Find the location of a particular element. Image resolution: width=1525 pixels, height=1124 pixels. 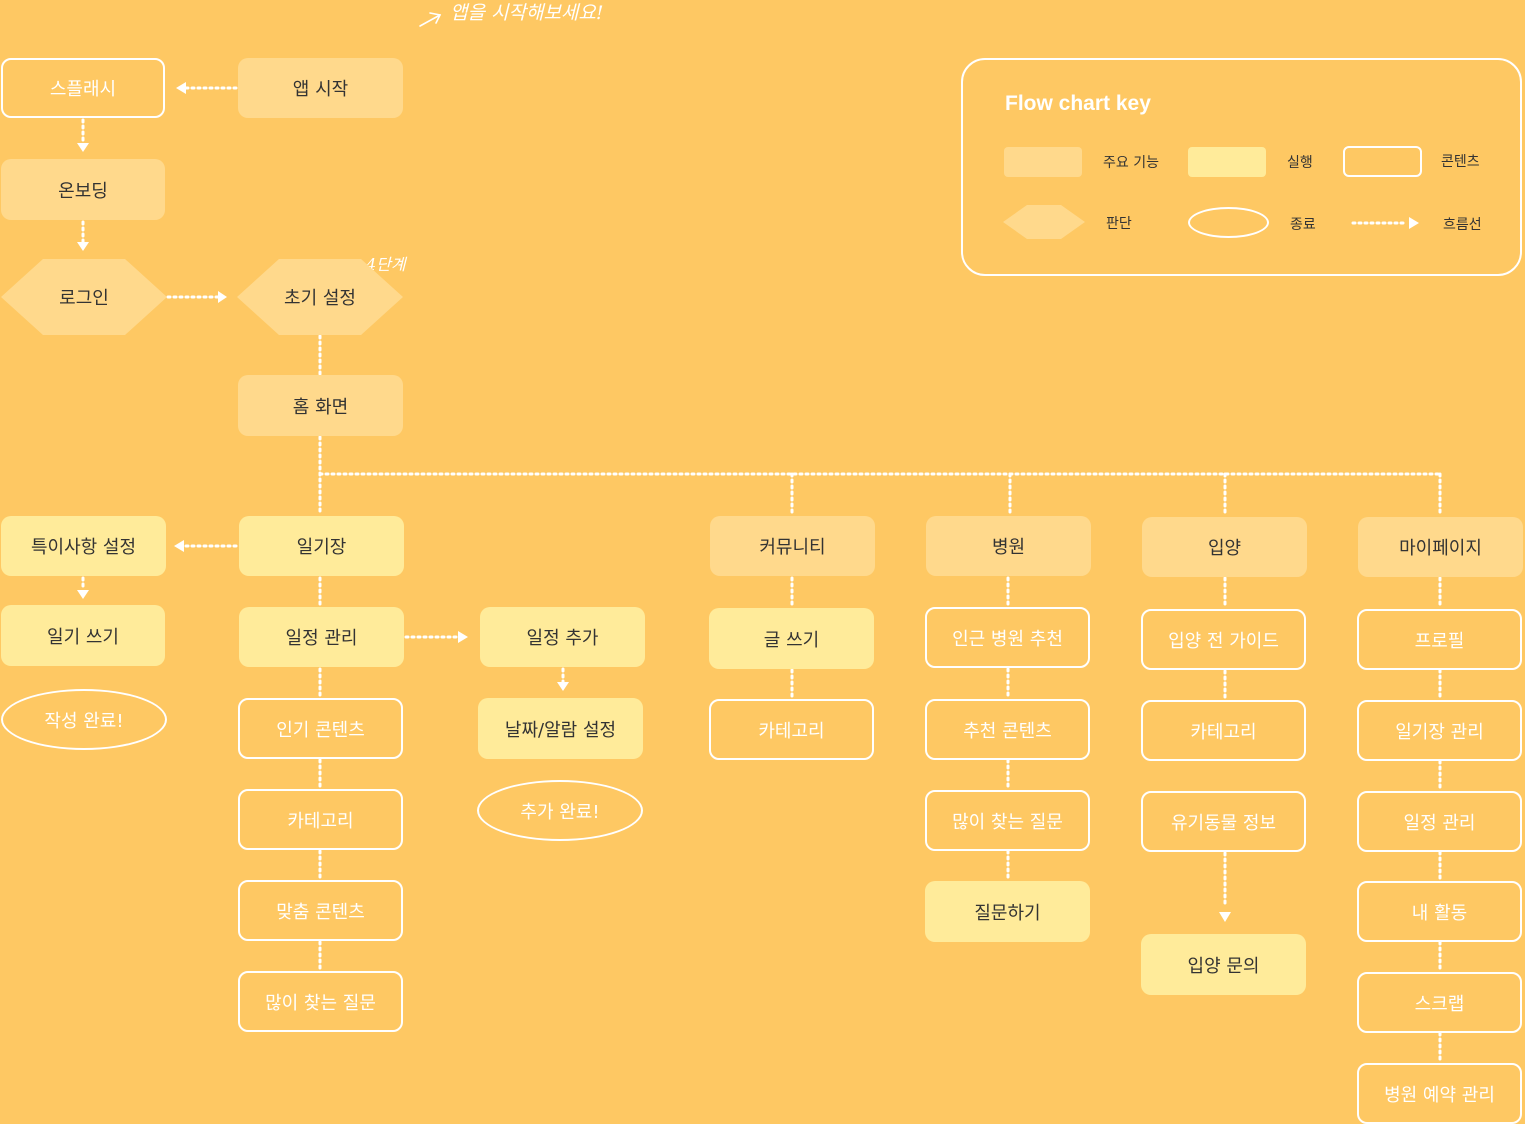

adoption-category-node: 카테고리 is located at coordinates (1223, 730).